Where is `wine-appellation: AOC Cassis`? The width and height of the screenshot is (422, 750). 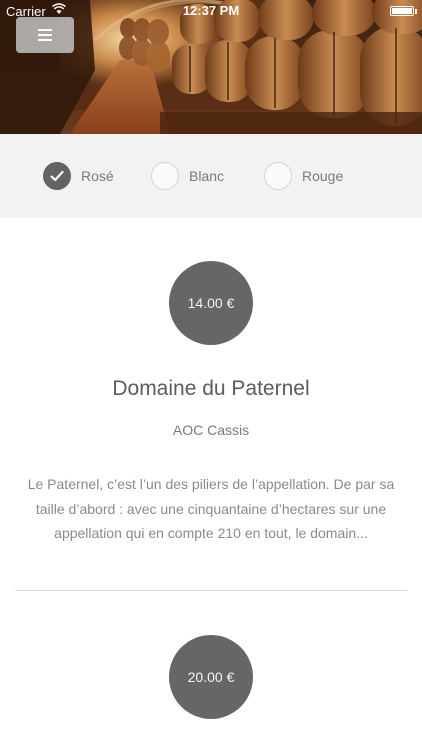
wine-appellation: AOC Cassis is located at coordinates (211, 430).